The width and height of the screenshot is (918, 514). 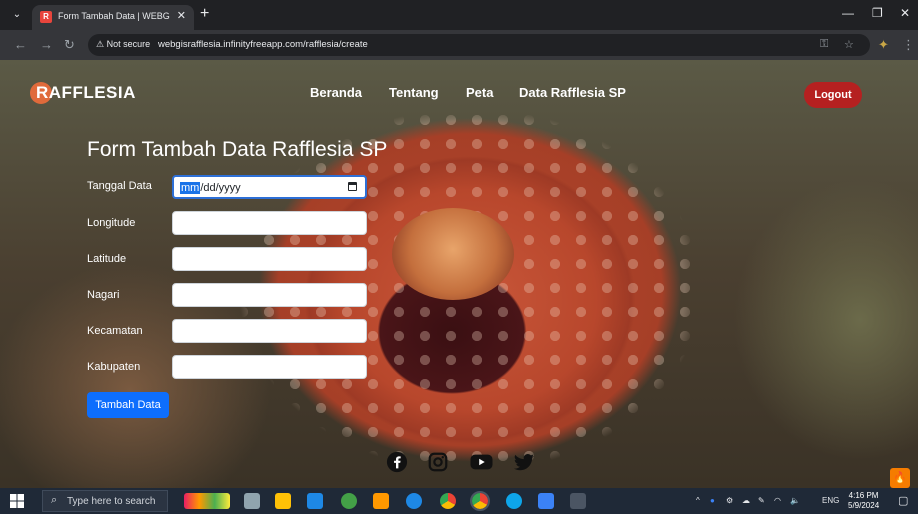 I want to click on wifi-icon: ◠, so click(x=777, y=500).